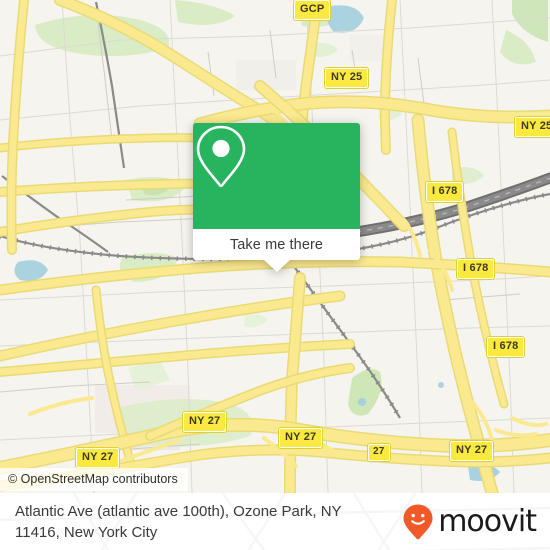 The width and height of the screenshot is (550, 550). What do you see at coordinates (276, 266) in the screenshot?
I see `callout-tail` at bounding box center [276, 266].